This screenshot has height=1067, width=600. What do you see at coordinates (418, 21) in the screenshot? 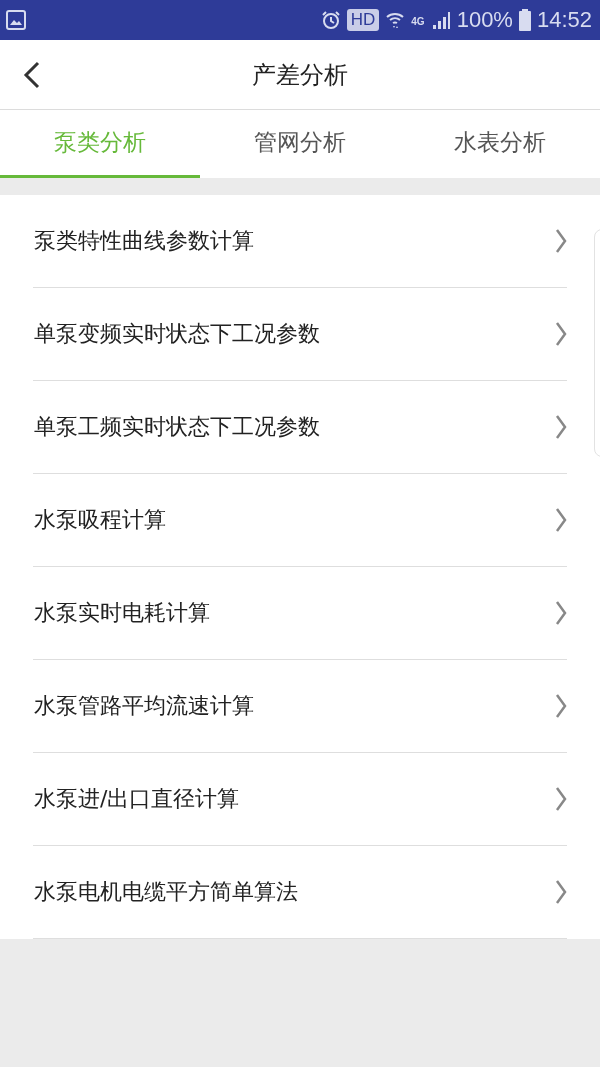
I see `network-type: 4G` at bounding box center [418, 21].